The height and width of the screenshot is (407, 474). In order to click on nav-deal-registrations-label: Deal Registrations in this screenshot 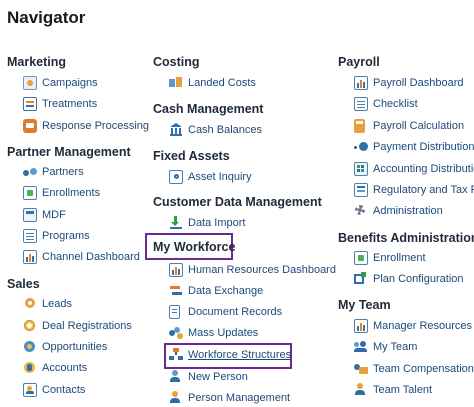, I will do `click(87, 326)`.